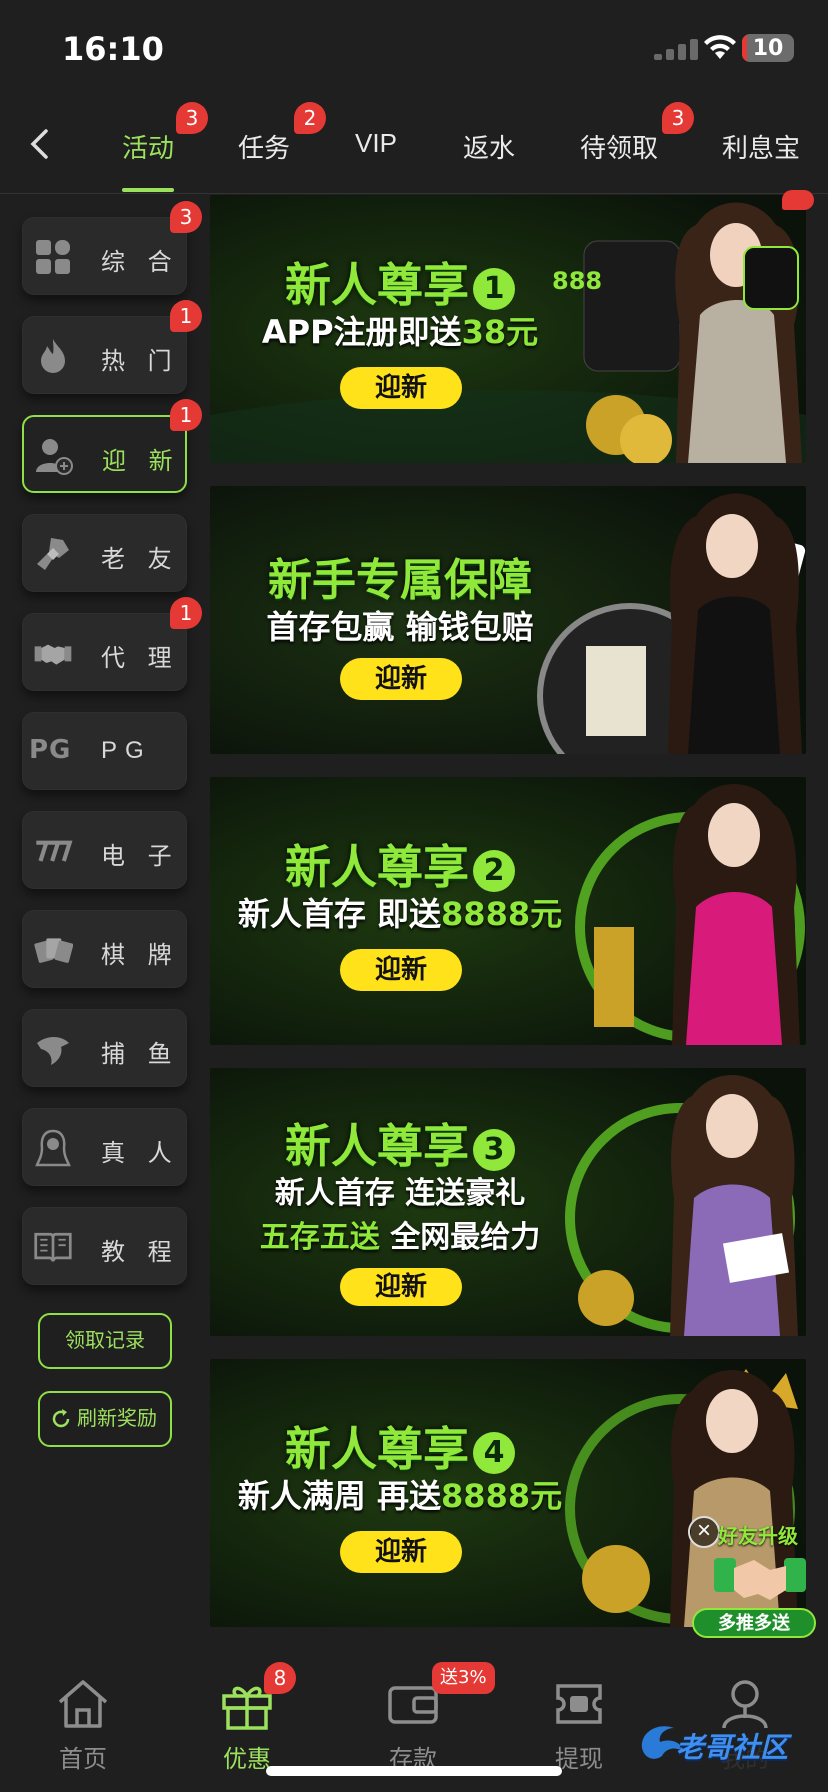 The image size is (828, 1792). I want to click on floating-promo-top-text: 好友升级, so click(758, 1537).